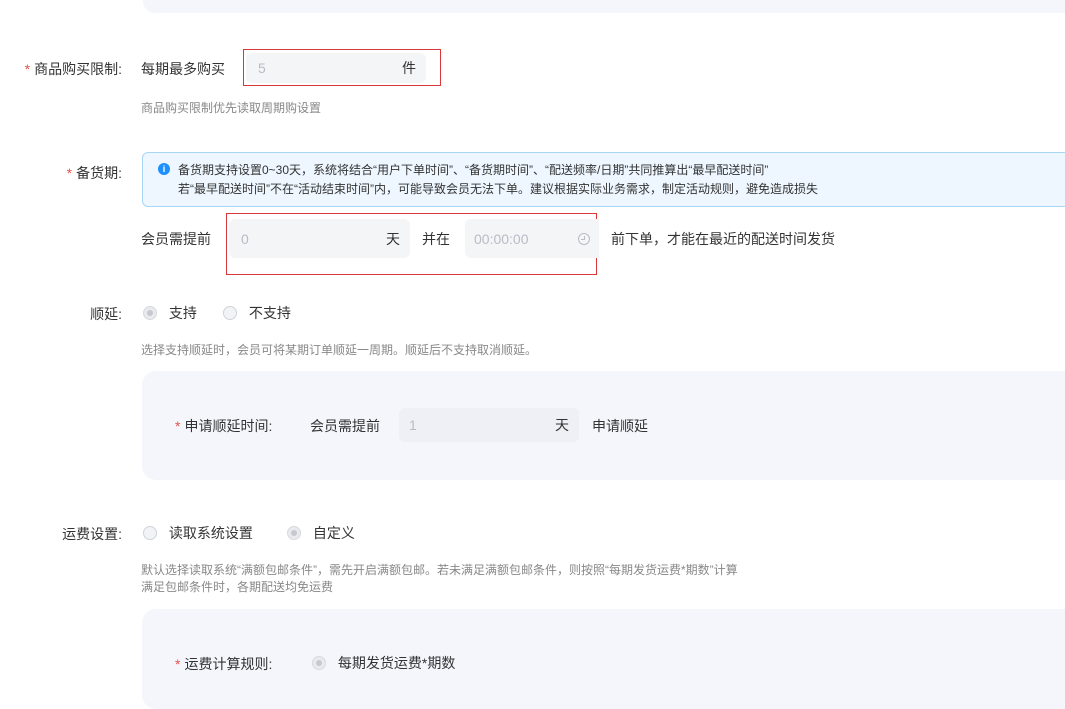 Image resolution: width=1065 pixels, height=709 pixels. What do you see at coordinates (183, 69) in the screenshot?
I see `purchase-limit-prefix: 每期最多购买` at bounding box center [183, 69].